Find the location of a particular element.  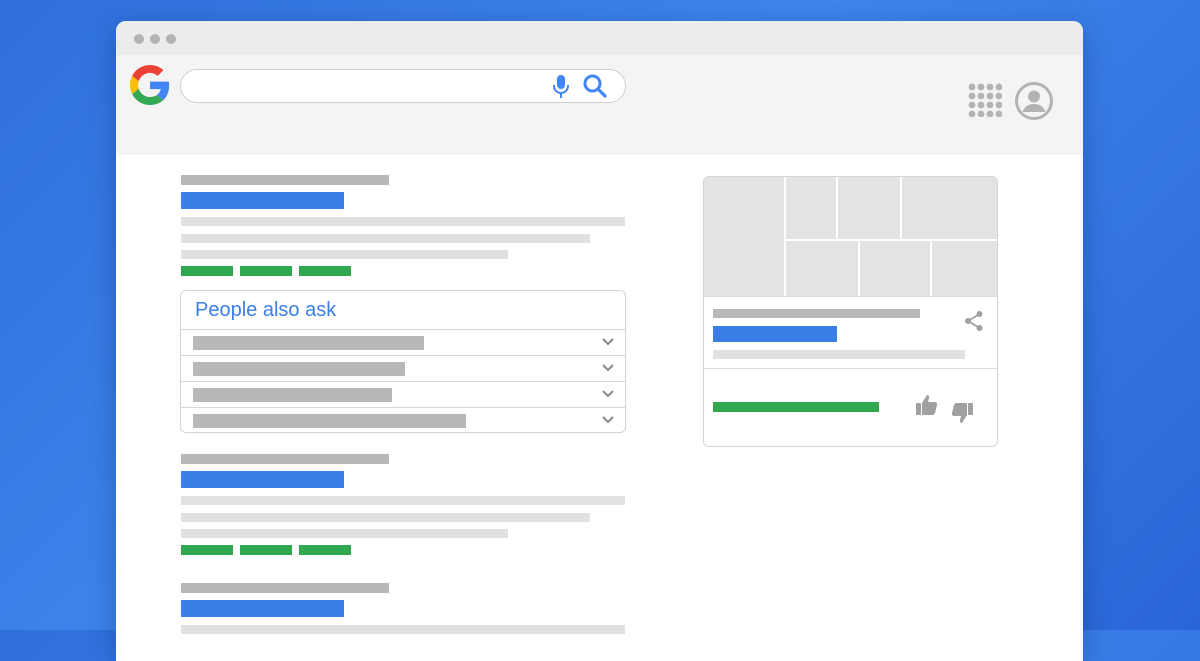

people-also-ask-title: People also ask is located at coordinates (266, 310).